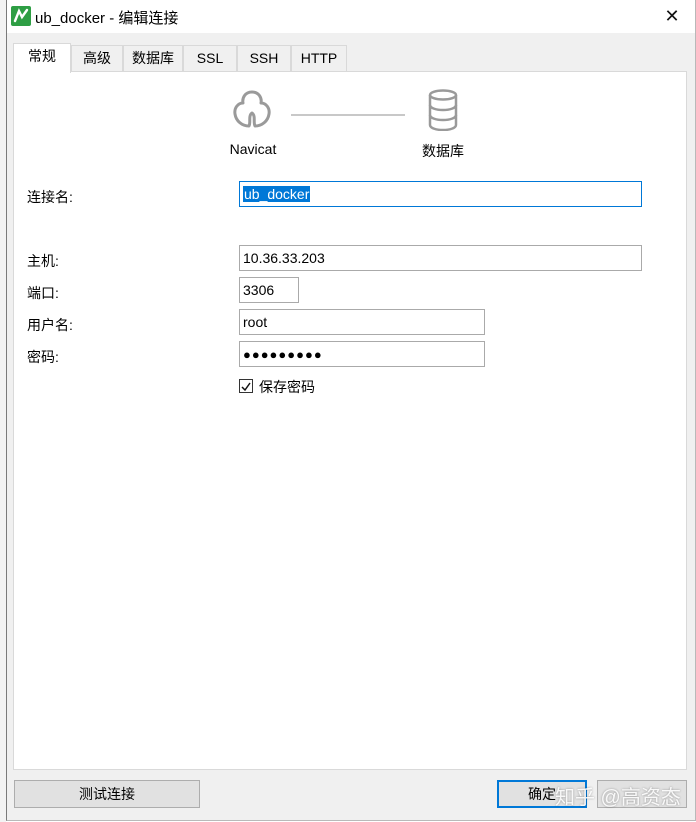  I want to click on username-value: root, so click(255, 322).